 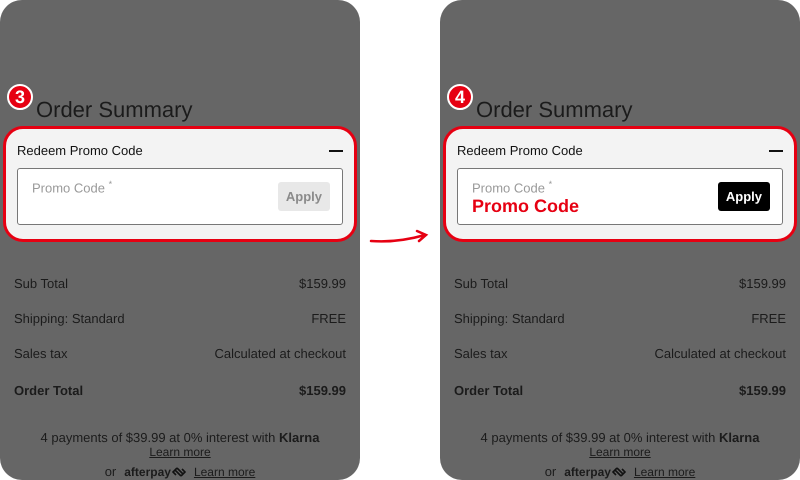 I want to click on field-value: Promo Code, so click(x=526, y=207).